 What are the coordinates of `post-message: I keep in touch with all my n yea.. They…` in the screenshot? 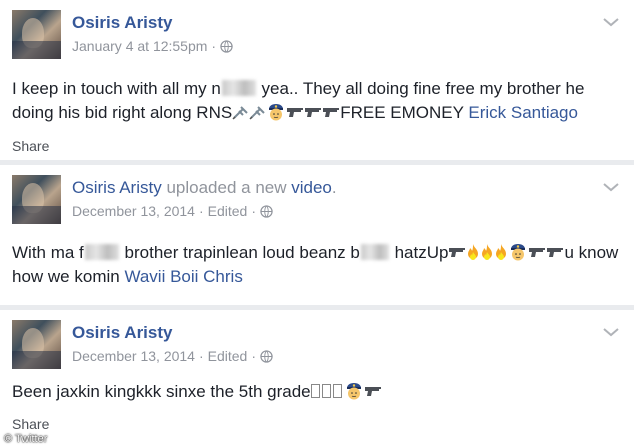 It's located at (316, 101).